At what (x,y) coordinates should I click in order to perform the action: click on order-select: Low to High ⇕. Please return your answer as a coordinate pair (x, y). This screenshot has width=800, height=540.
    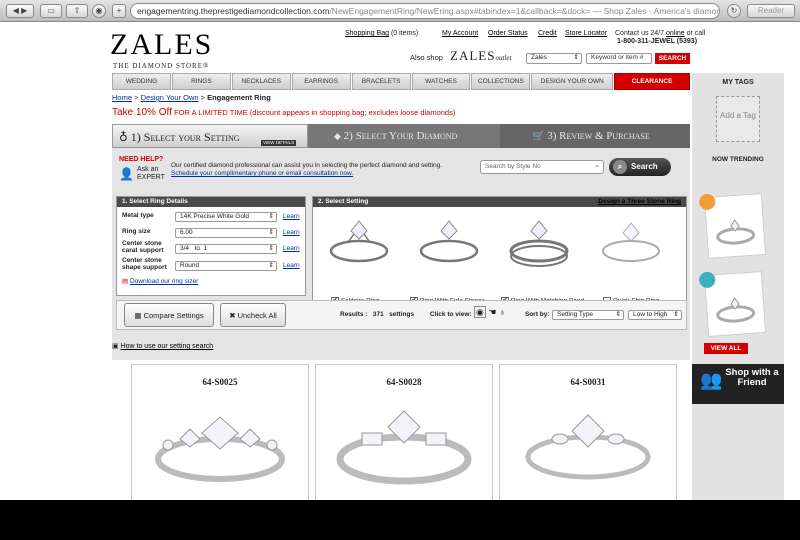
    Looking at the image, I should click on (655, 315).